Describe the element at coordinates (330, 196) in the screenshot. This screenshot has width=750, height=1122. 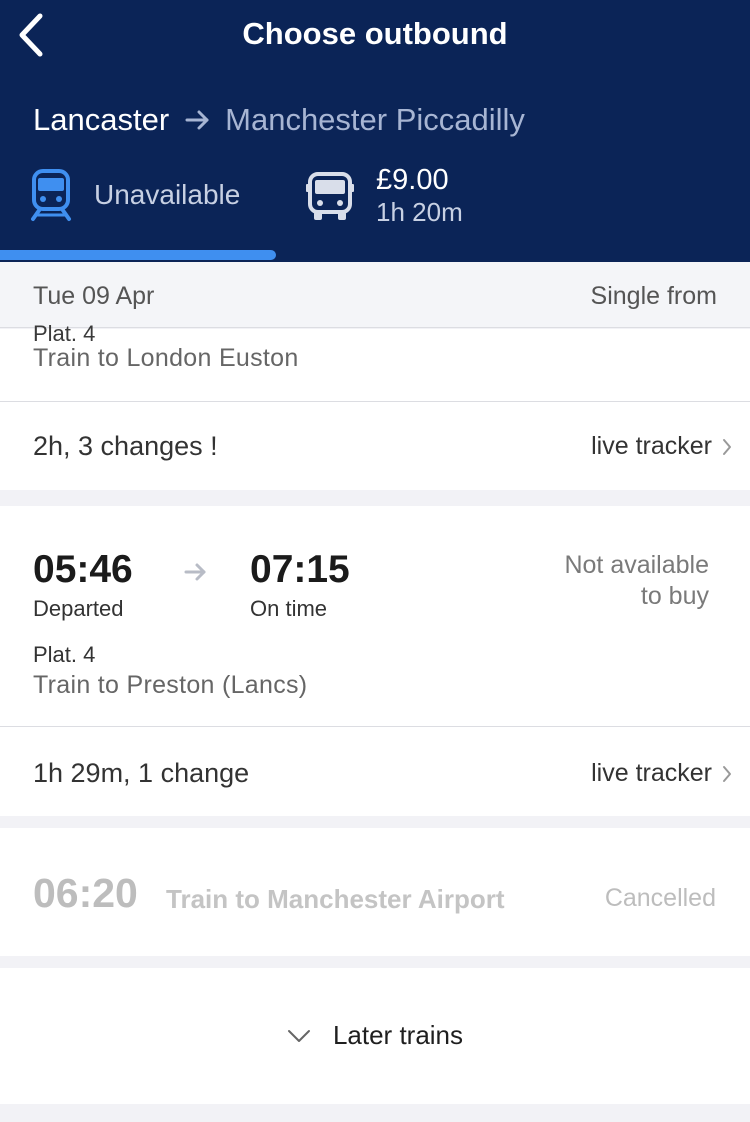
I see `bus-icon` at that location.